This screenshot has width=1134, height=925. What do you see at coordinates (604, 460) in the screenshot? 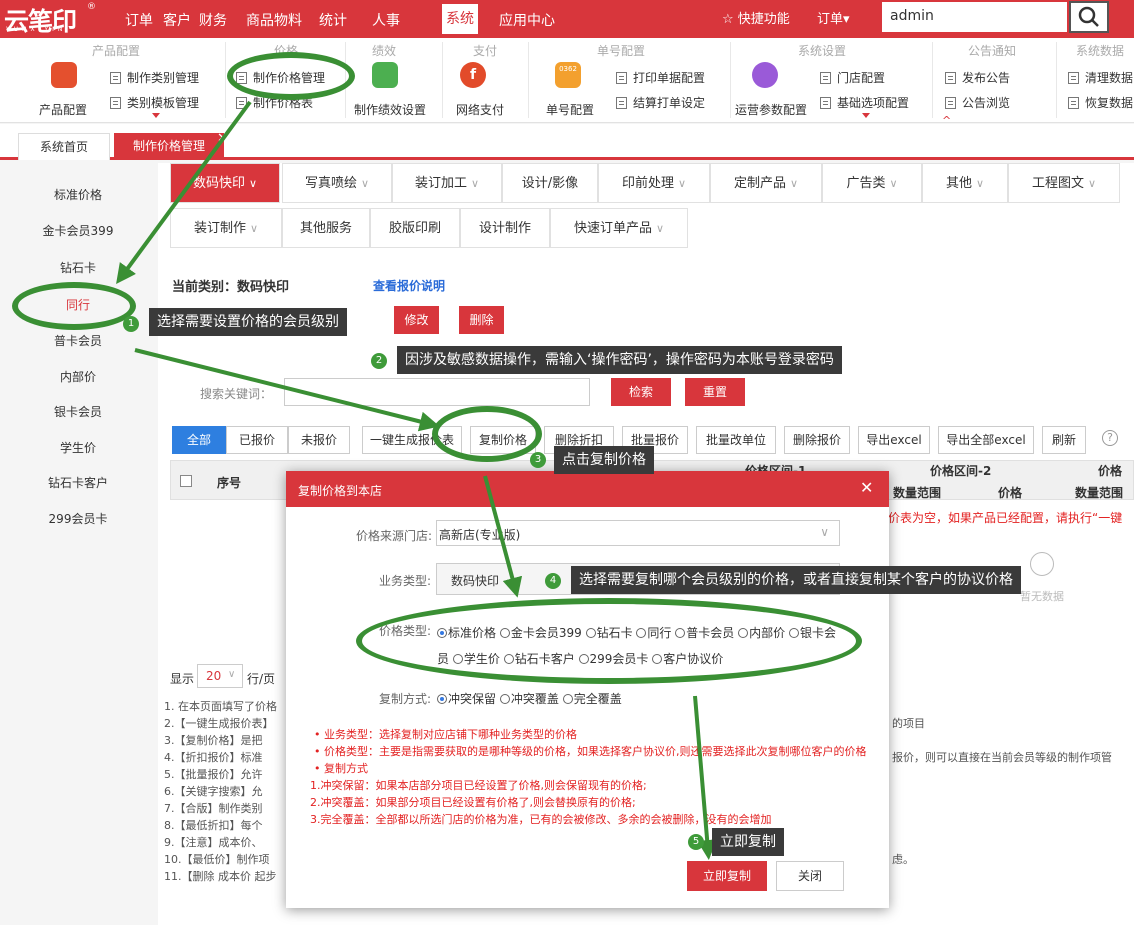
I see `callout-step3: 点击复制价格` at bounding box center [604, 460].